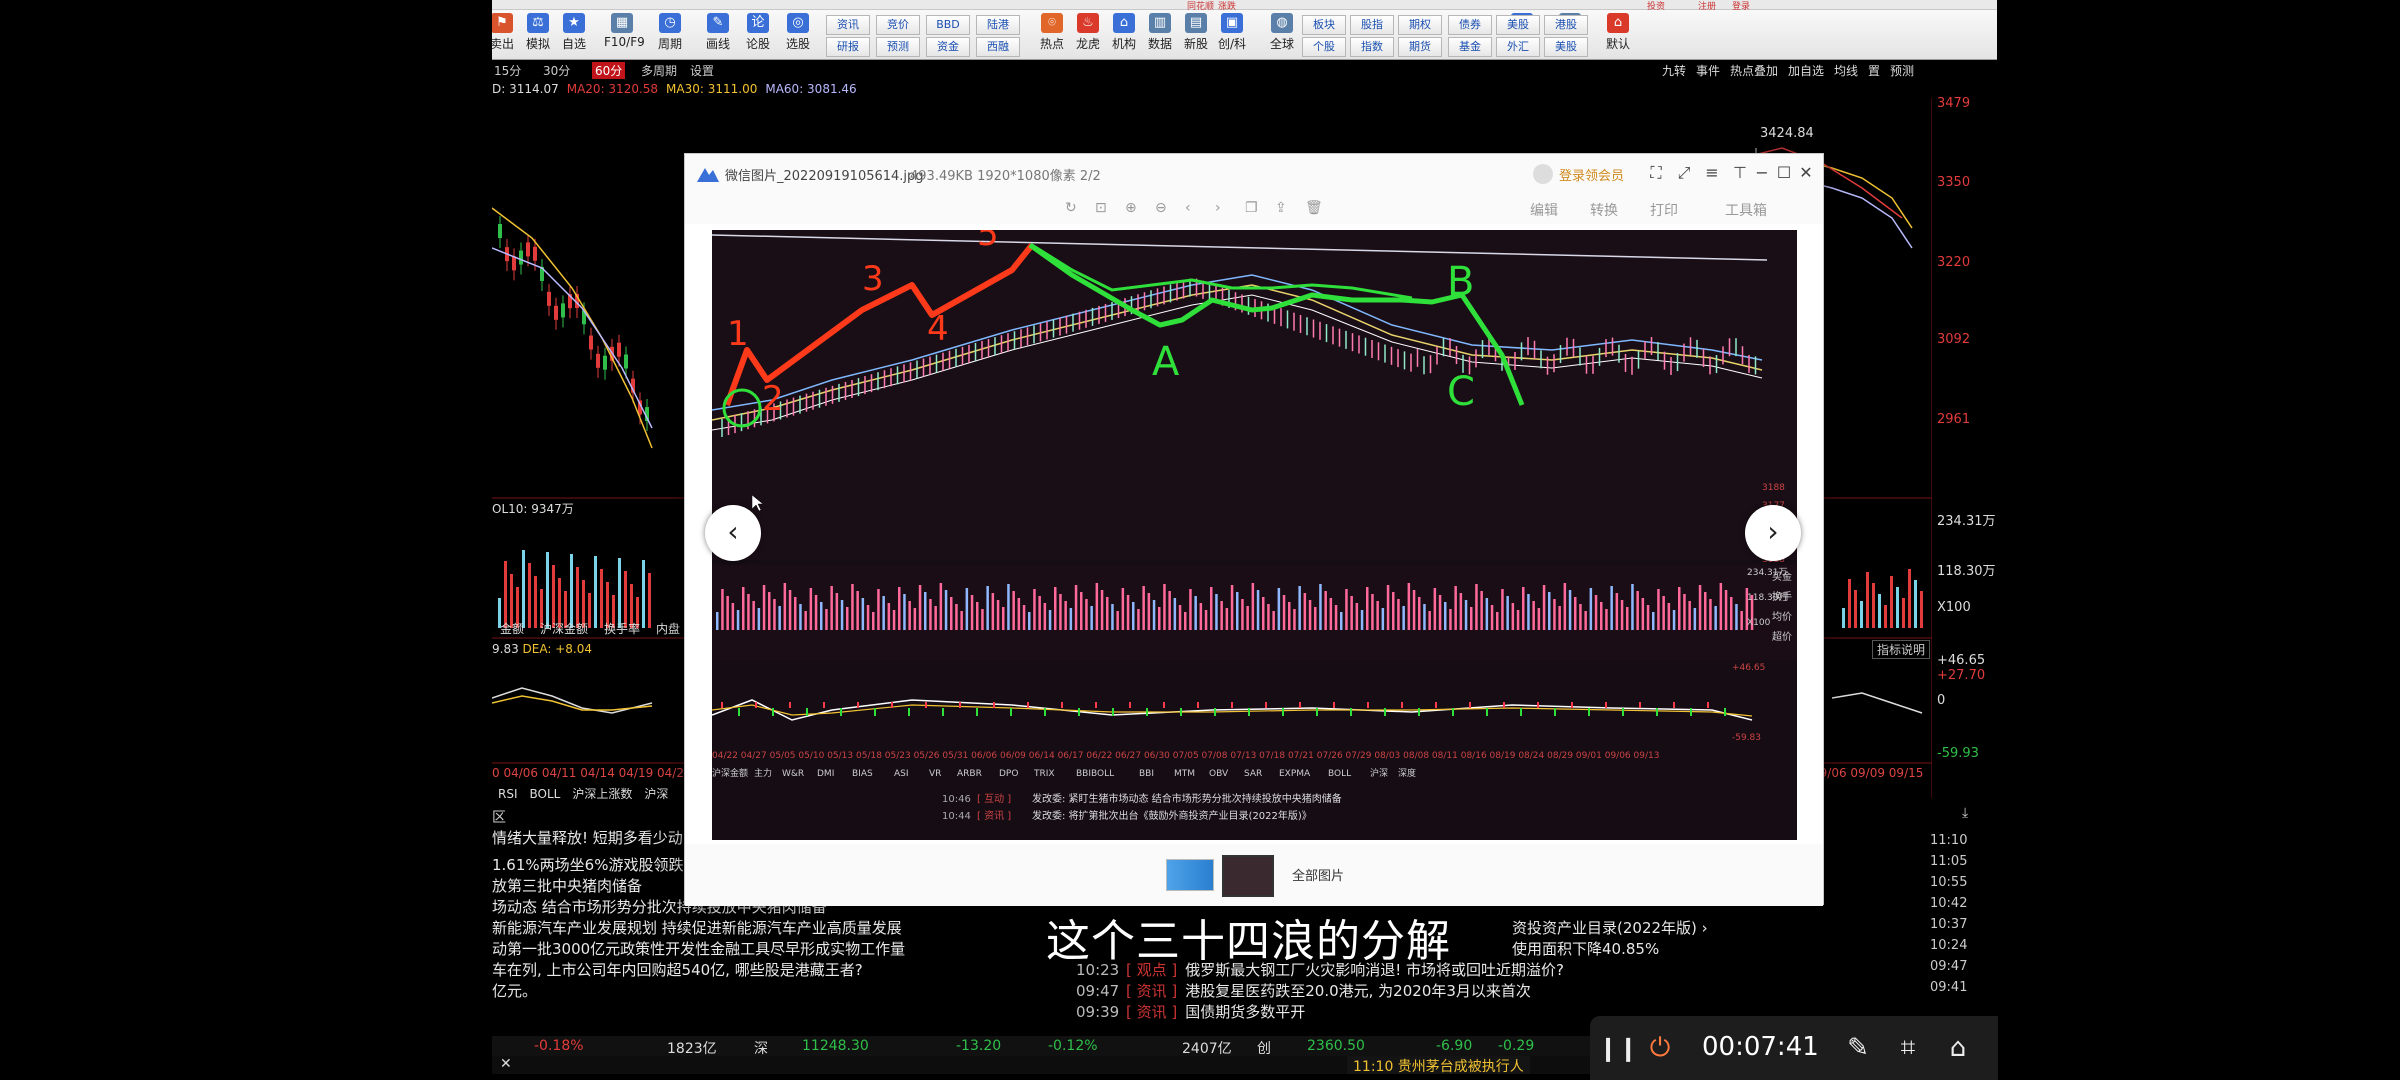  I want to click on login-button: 登录领会员, so click(1591, 174).